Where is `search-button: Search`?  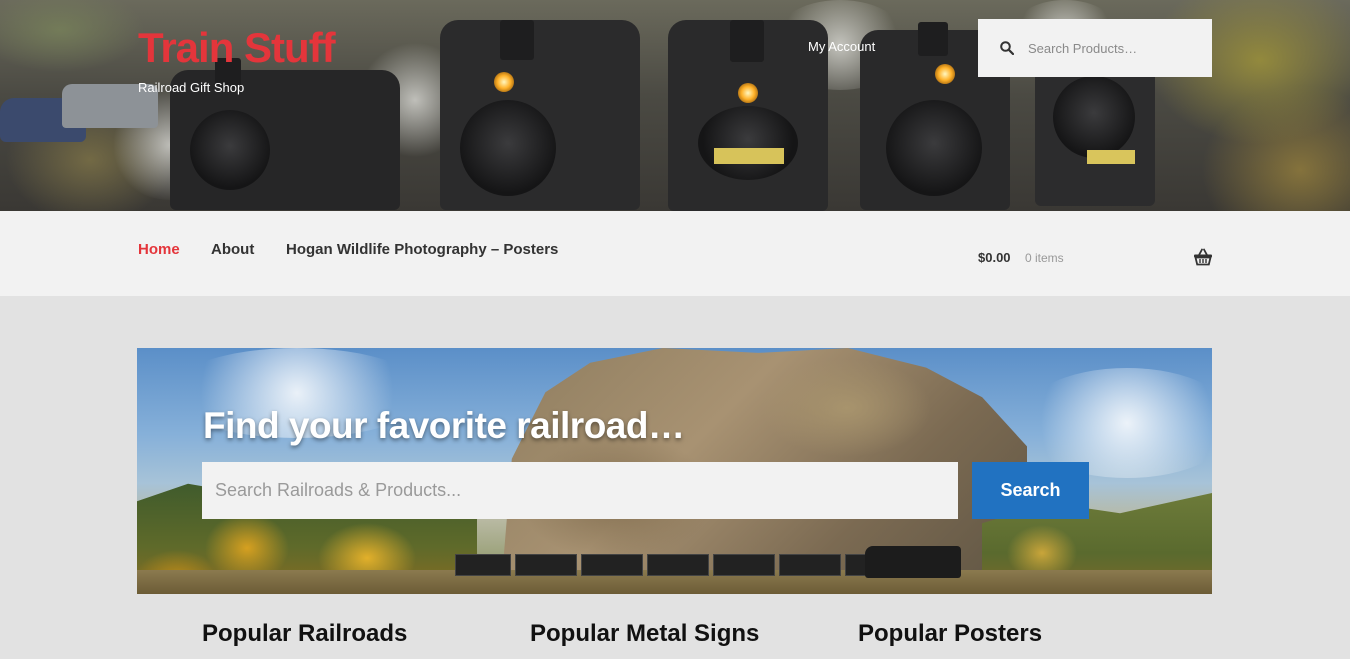 search-button: Search is located at coordinates (1030, 490).